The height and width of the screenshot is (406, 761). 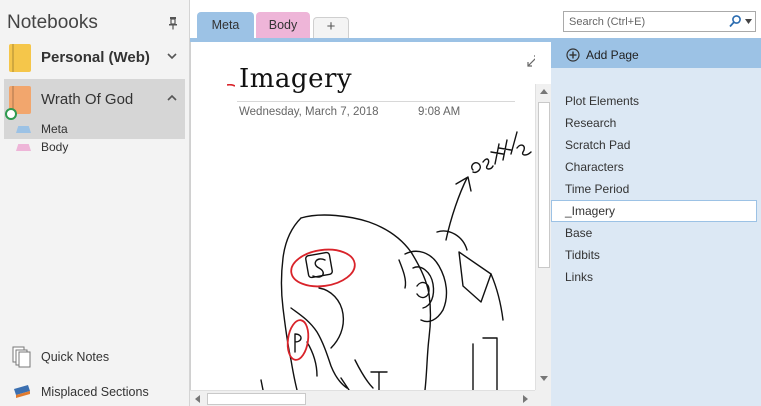 What do you see at coordinates (654, 233) in the screenshot?
I see `page-item-base: Base` at bounding box center [654, 233].